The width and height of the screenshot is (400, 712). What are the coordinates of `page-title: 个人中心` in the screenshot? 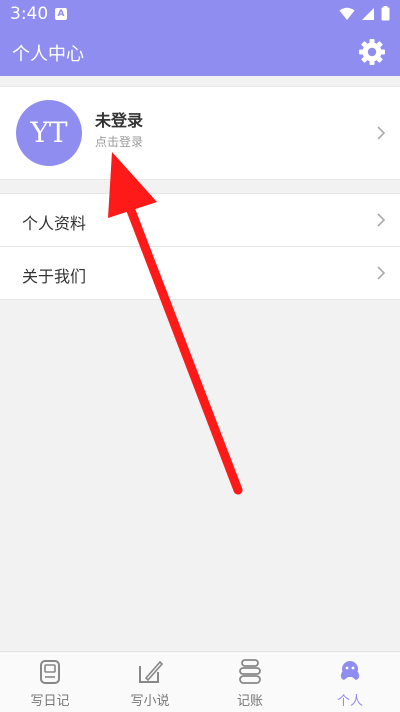 It's located at (48, 54).